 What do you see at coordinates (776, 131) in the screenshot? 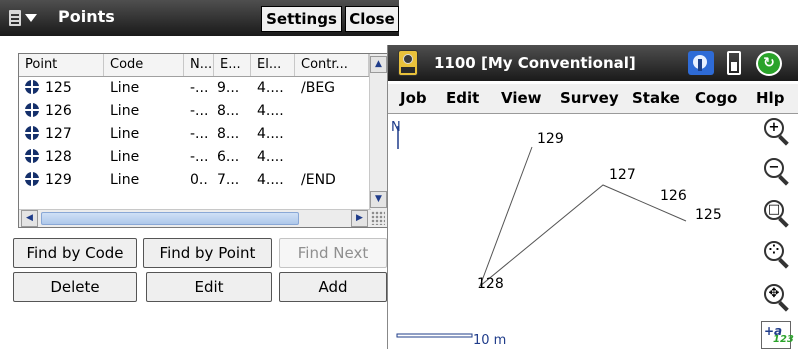
I see `zoom-in-icon: +` at bounding box center [776, 131].